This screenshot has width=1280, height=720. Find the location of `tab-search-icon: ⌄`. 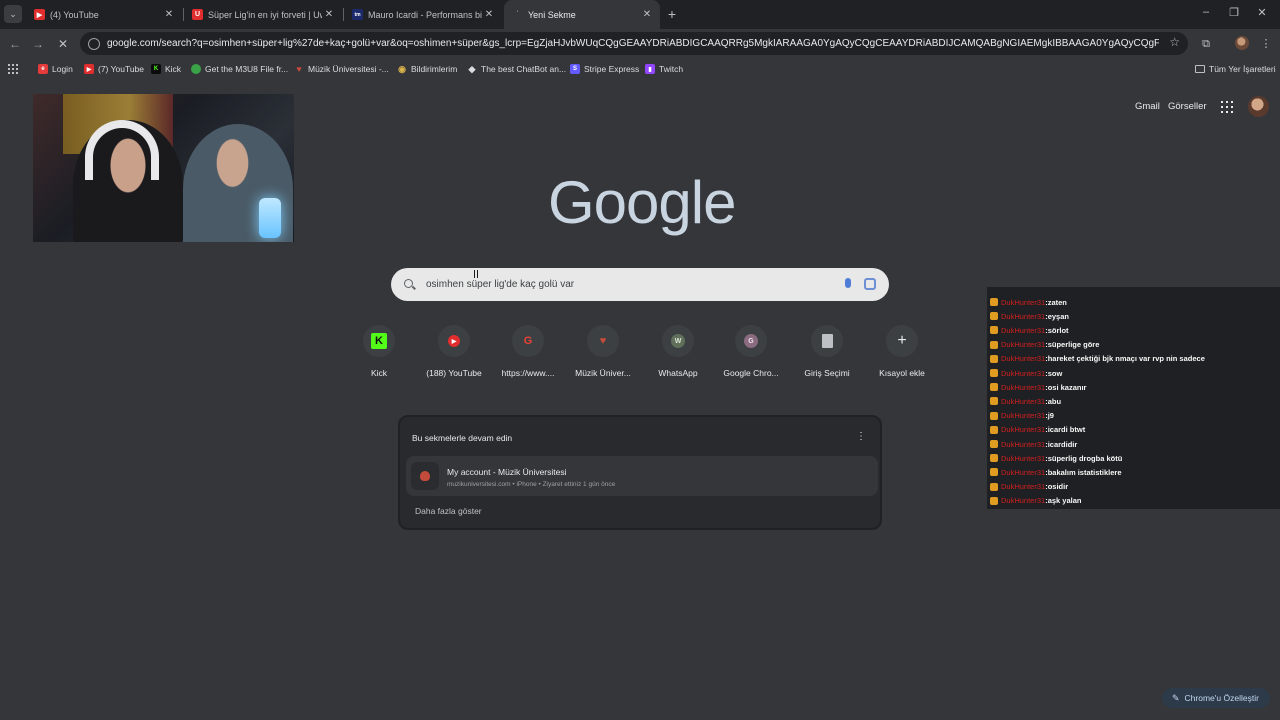

tab-search-icon: ⌄ is located at coordinates (13, 14).